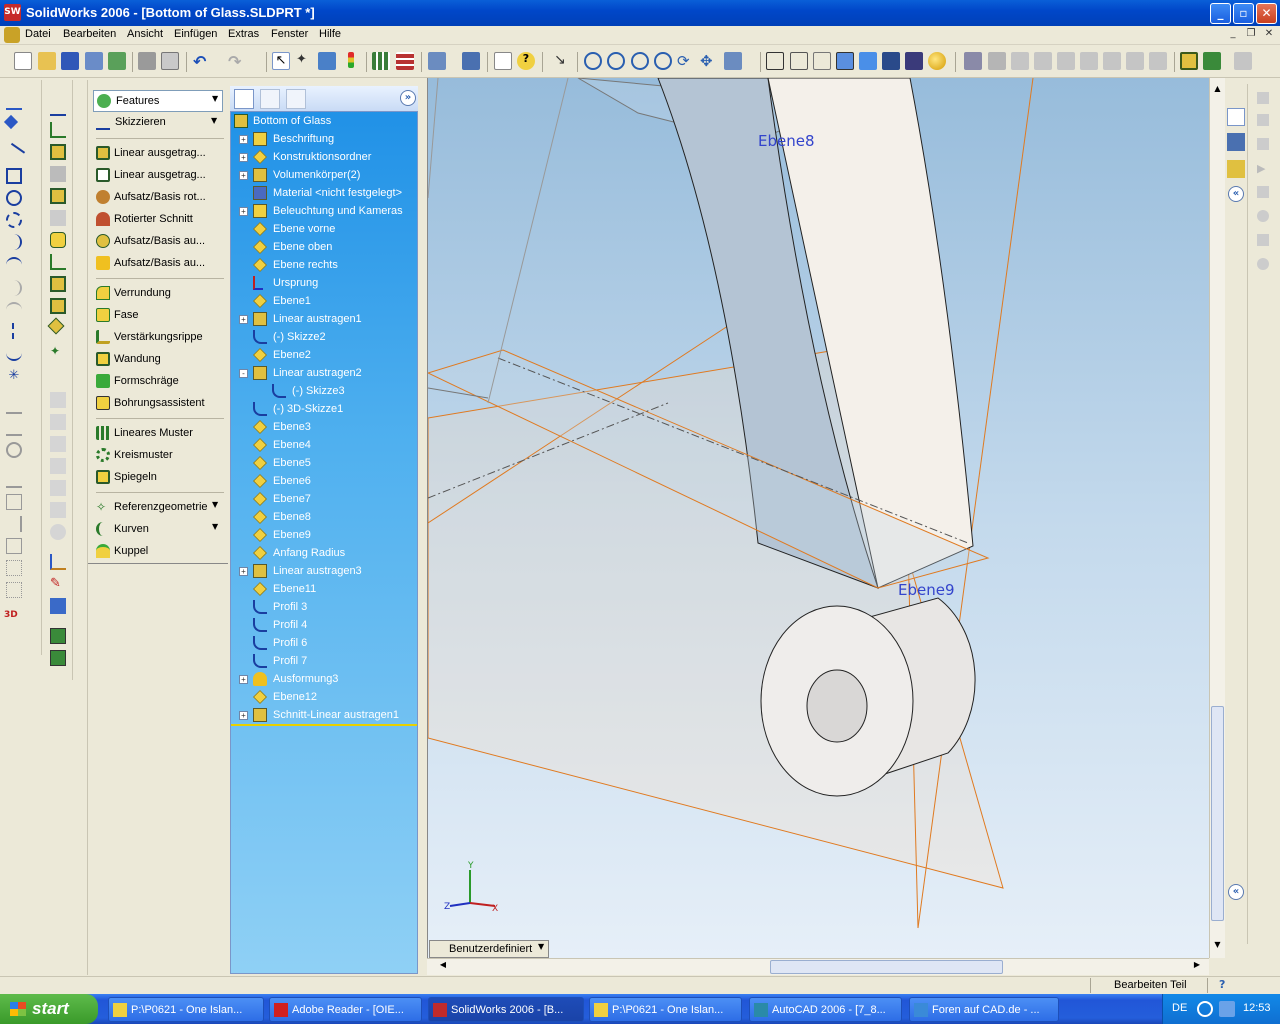 The width and height of the screenshot is (1280, 1024). What do you see at coordinates (161, 337) in the screenshot?
I see `cmd-rib: Verstärkungsrippe` at bounding box center [161, 337].